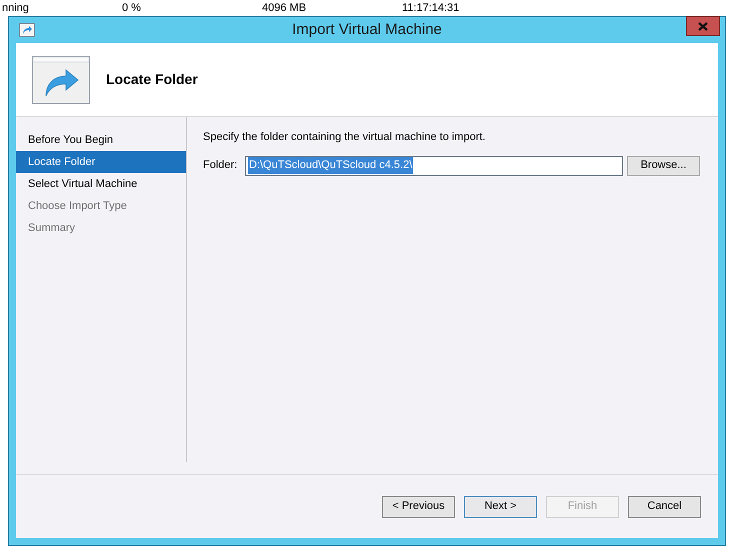 This screenshot has height=550, width=730. What do you see at coordinates (220, 166) in the screenshot?
I see `folder-label: Folder:` at bounding box center [220, 166].